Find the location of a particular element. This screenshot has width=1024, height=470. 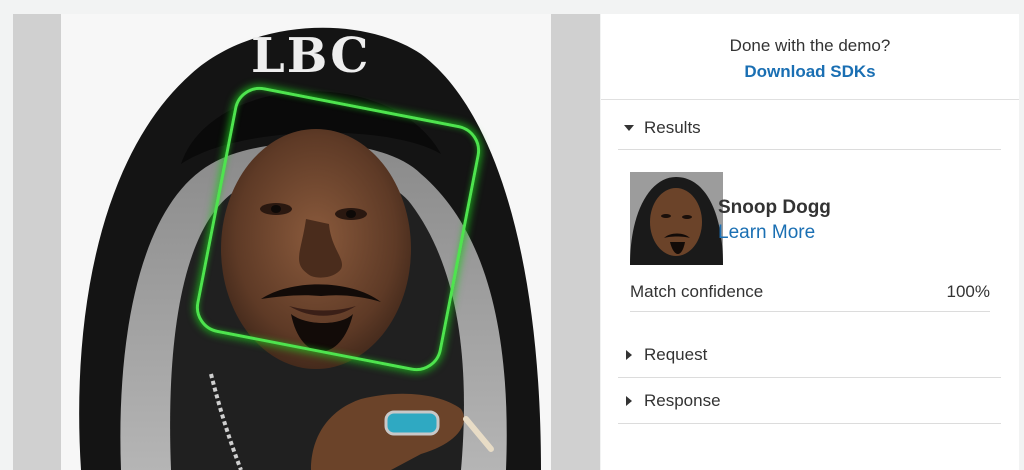

celebrity-name: Snoop Dogg is located at coordinates (774, 207).